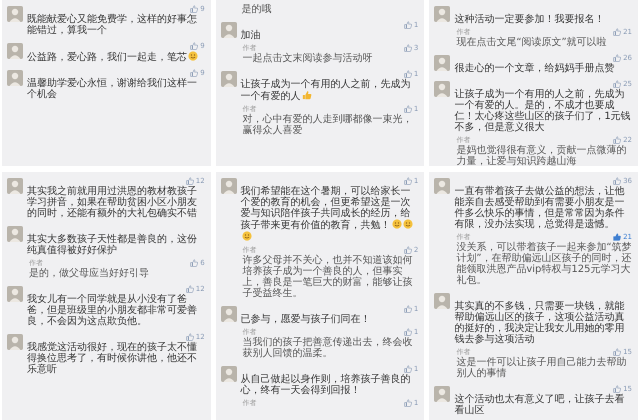 The height and width of the screenshot is (420, 640). Describe the element at coordinates (306, 319) in the screenshot. I see `comment-text: 已参与，愿爱与孩子们同在！` at that location.